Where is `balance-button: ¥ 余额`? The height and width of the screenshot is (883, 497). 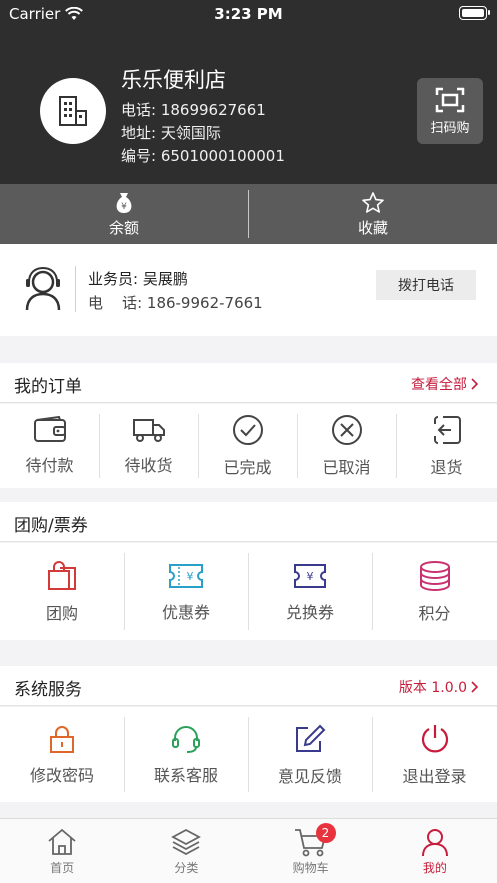
balance-button: ¥ 余额 is located at coordinates (124, 214).